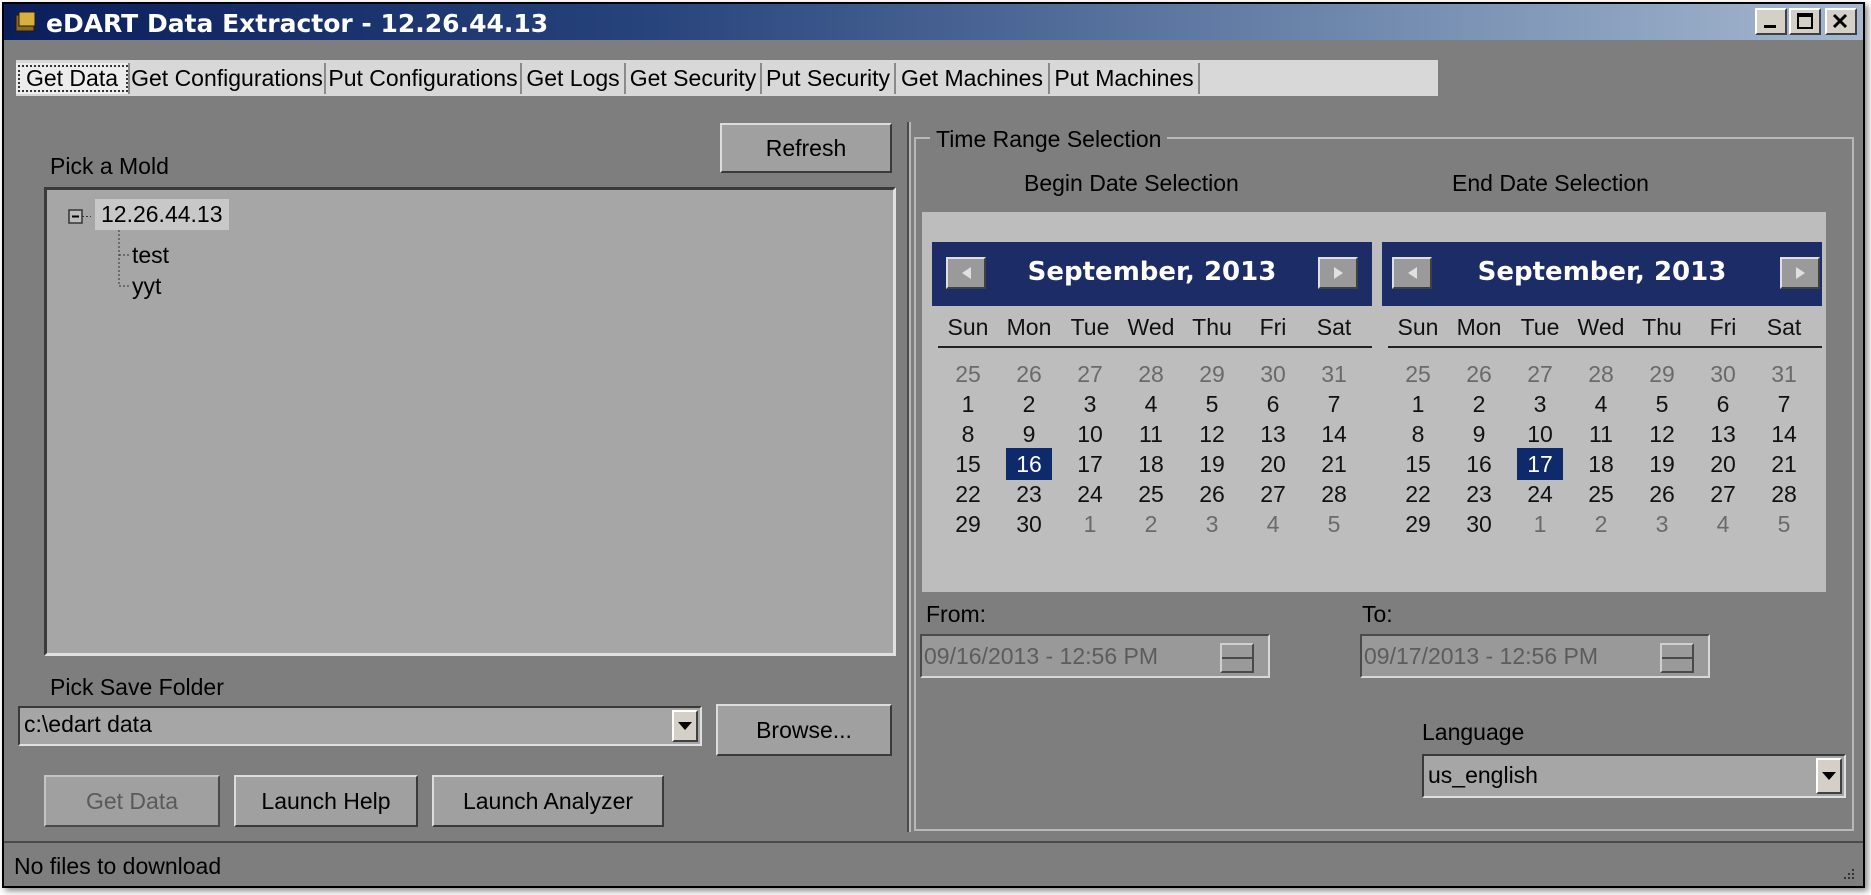  I want to click on calendar-day-selected: 16, so click(1029, 464).